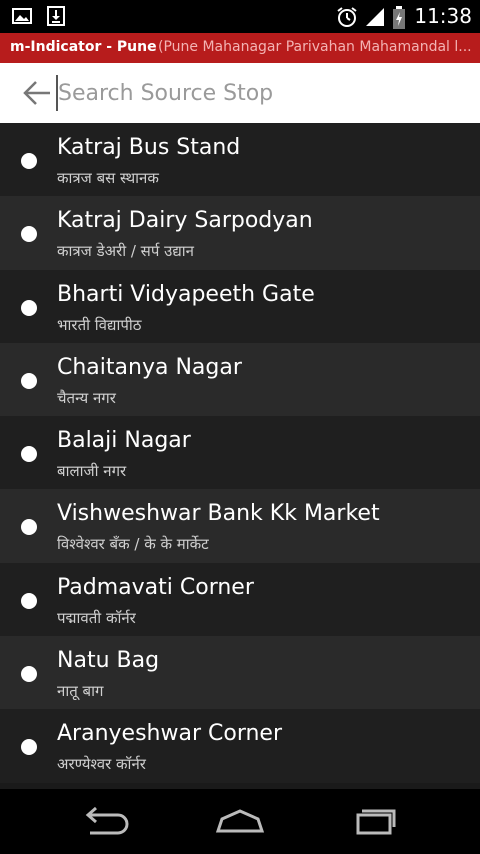 The width and height of the screenshot is (480, 854). What do you see at coordinates (22, 16) in the screenshot?
I see `image-icon` at bounding box center [22, 16].